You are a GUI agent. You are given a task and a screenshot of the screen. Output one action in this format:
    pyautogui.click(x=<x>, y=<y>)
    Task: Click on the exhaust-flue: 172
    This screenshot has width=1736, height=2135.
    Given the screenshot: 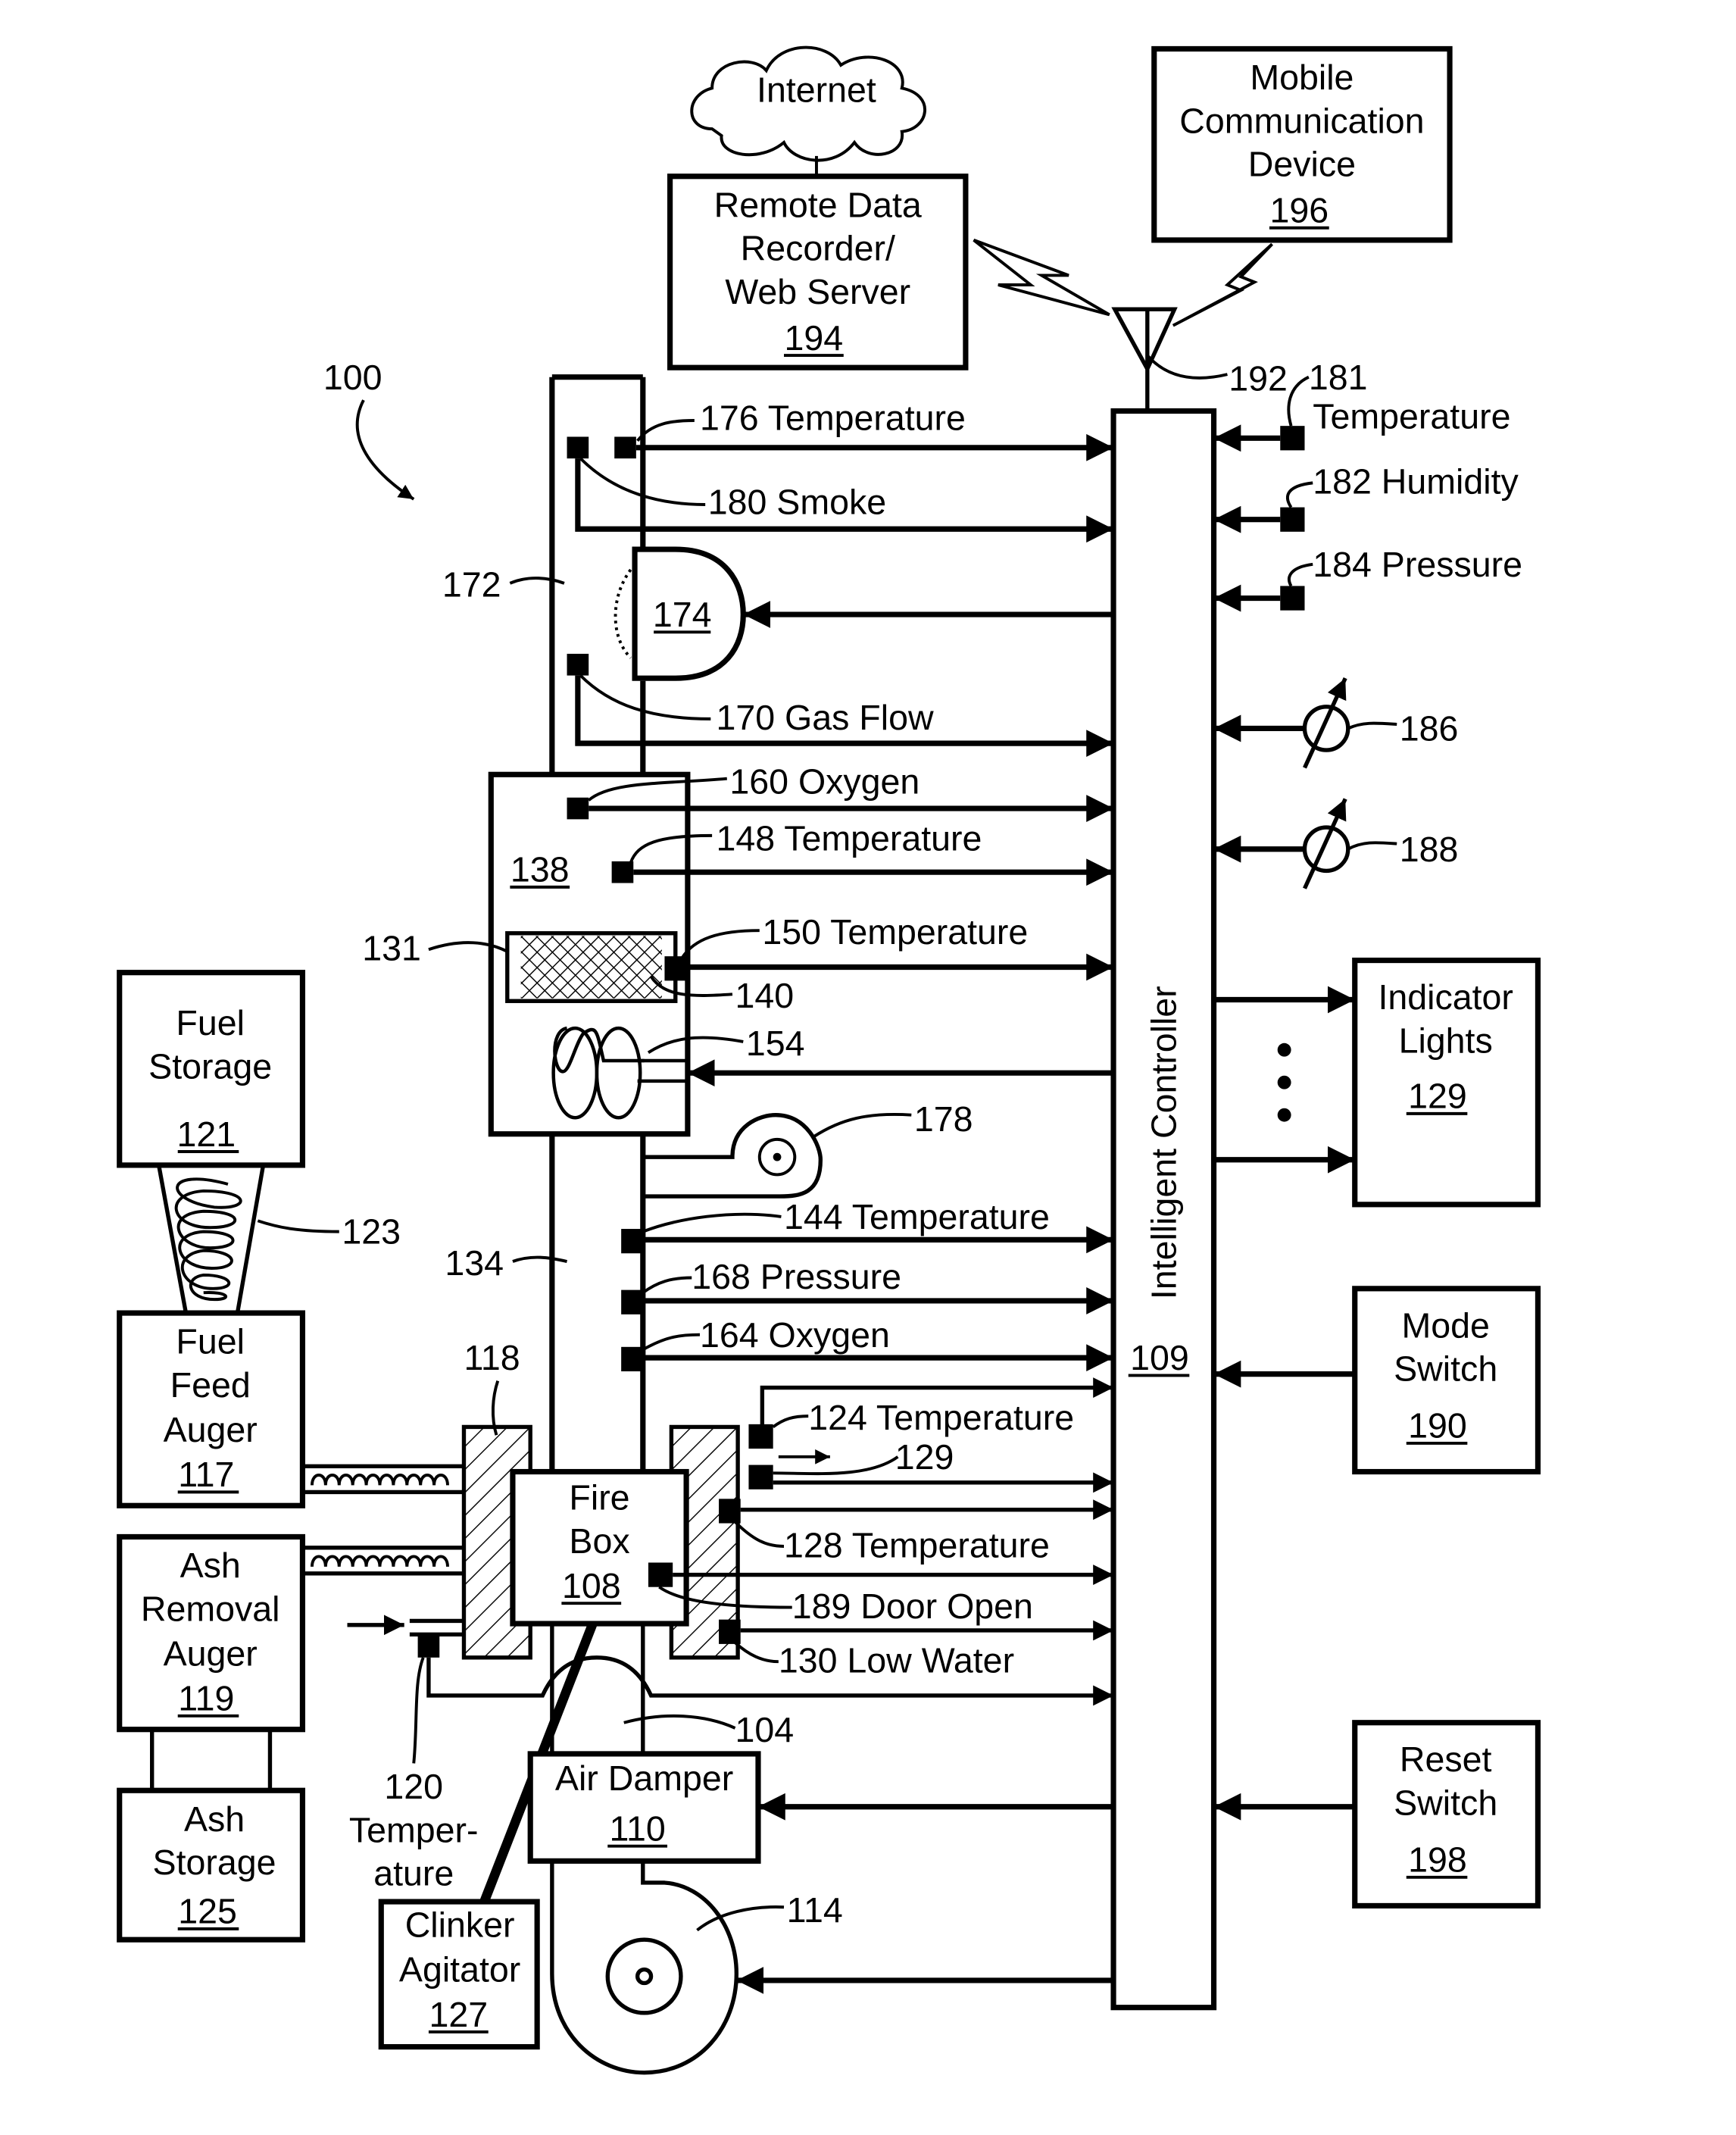 What is the action you would take?
    pyautogui.click(x=544, y=574)
    